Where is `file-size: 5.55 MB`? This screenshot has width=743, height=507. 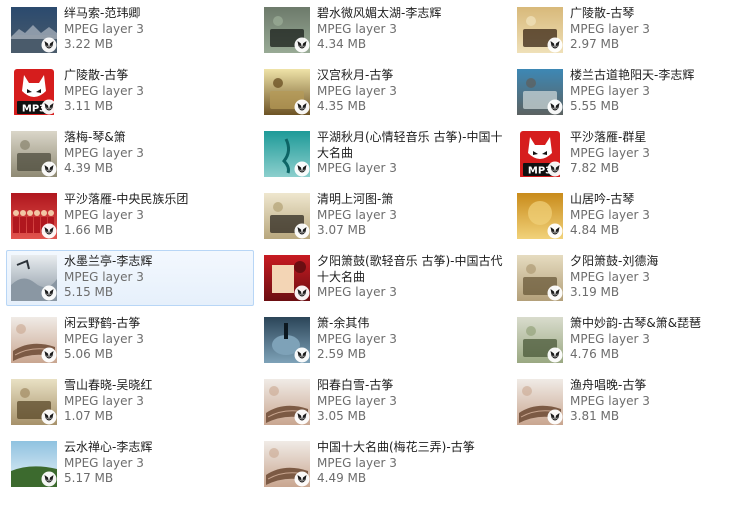 file-size: 5.55 MB is located at coordinates (595, 106).